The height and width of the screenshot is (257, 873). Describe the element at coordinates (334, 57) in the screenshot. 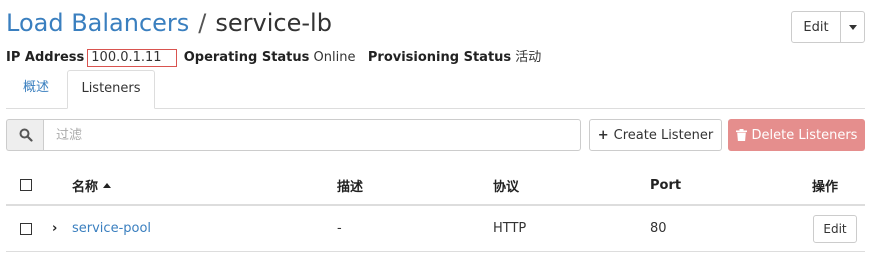

I see `operating-status-value: Online` at that location.